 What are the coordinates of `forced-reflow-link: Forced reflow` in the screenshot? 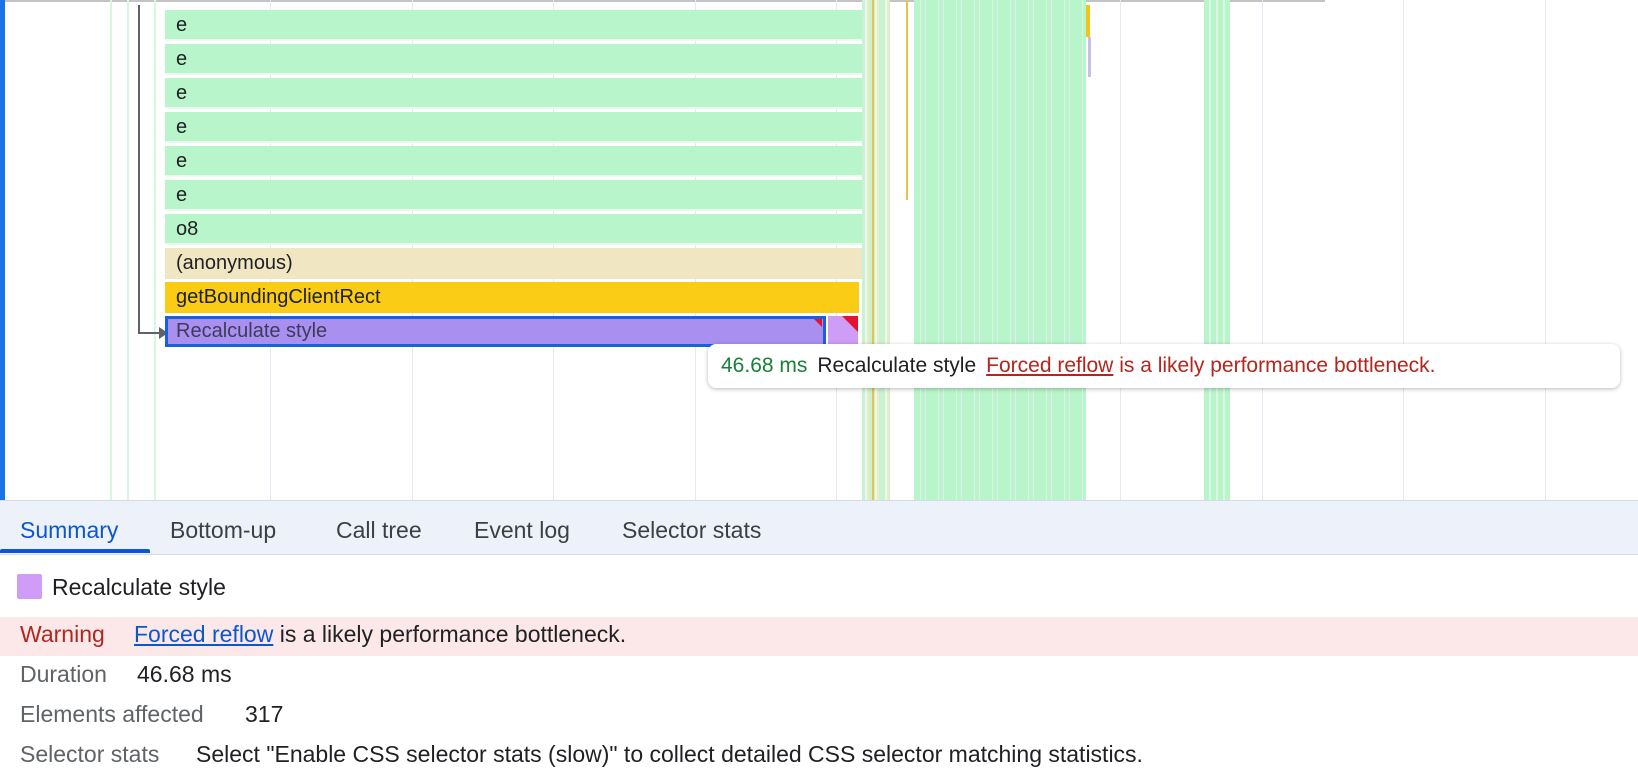 It's located at (203, 634).